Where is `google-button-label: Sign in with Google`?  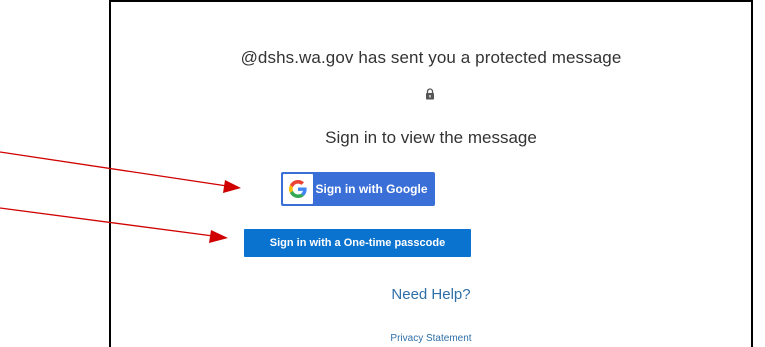 google-button-label: Sign in with Google is located at coordinates (371, 189).